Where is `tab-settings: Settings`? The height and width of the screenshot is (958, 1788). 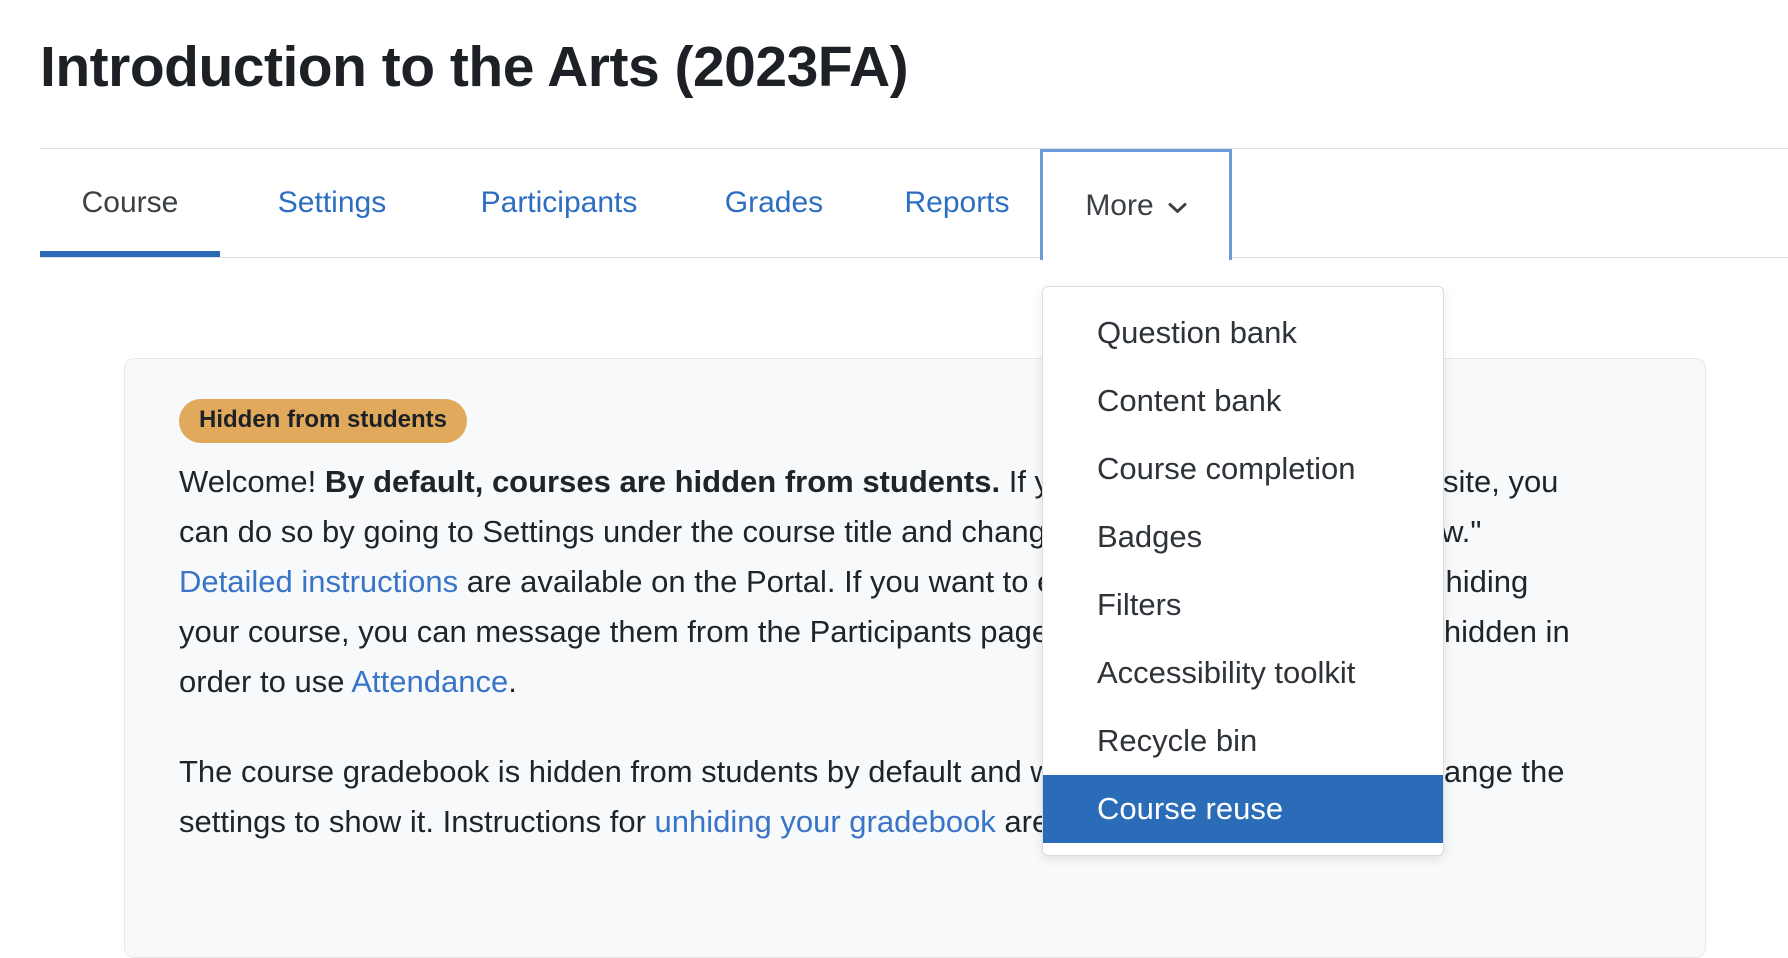
tab-settings: Settings is located at coordinates (332, 203).